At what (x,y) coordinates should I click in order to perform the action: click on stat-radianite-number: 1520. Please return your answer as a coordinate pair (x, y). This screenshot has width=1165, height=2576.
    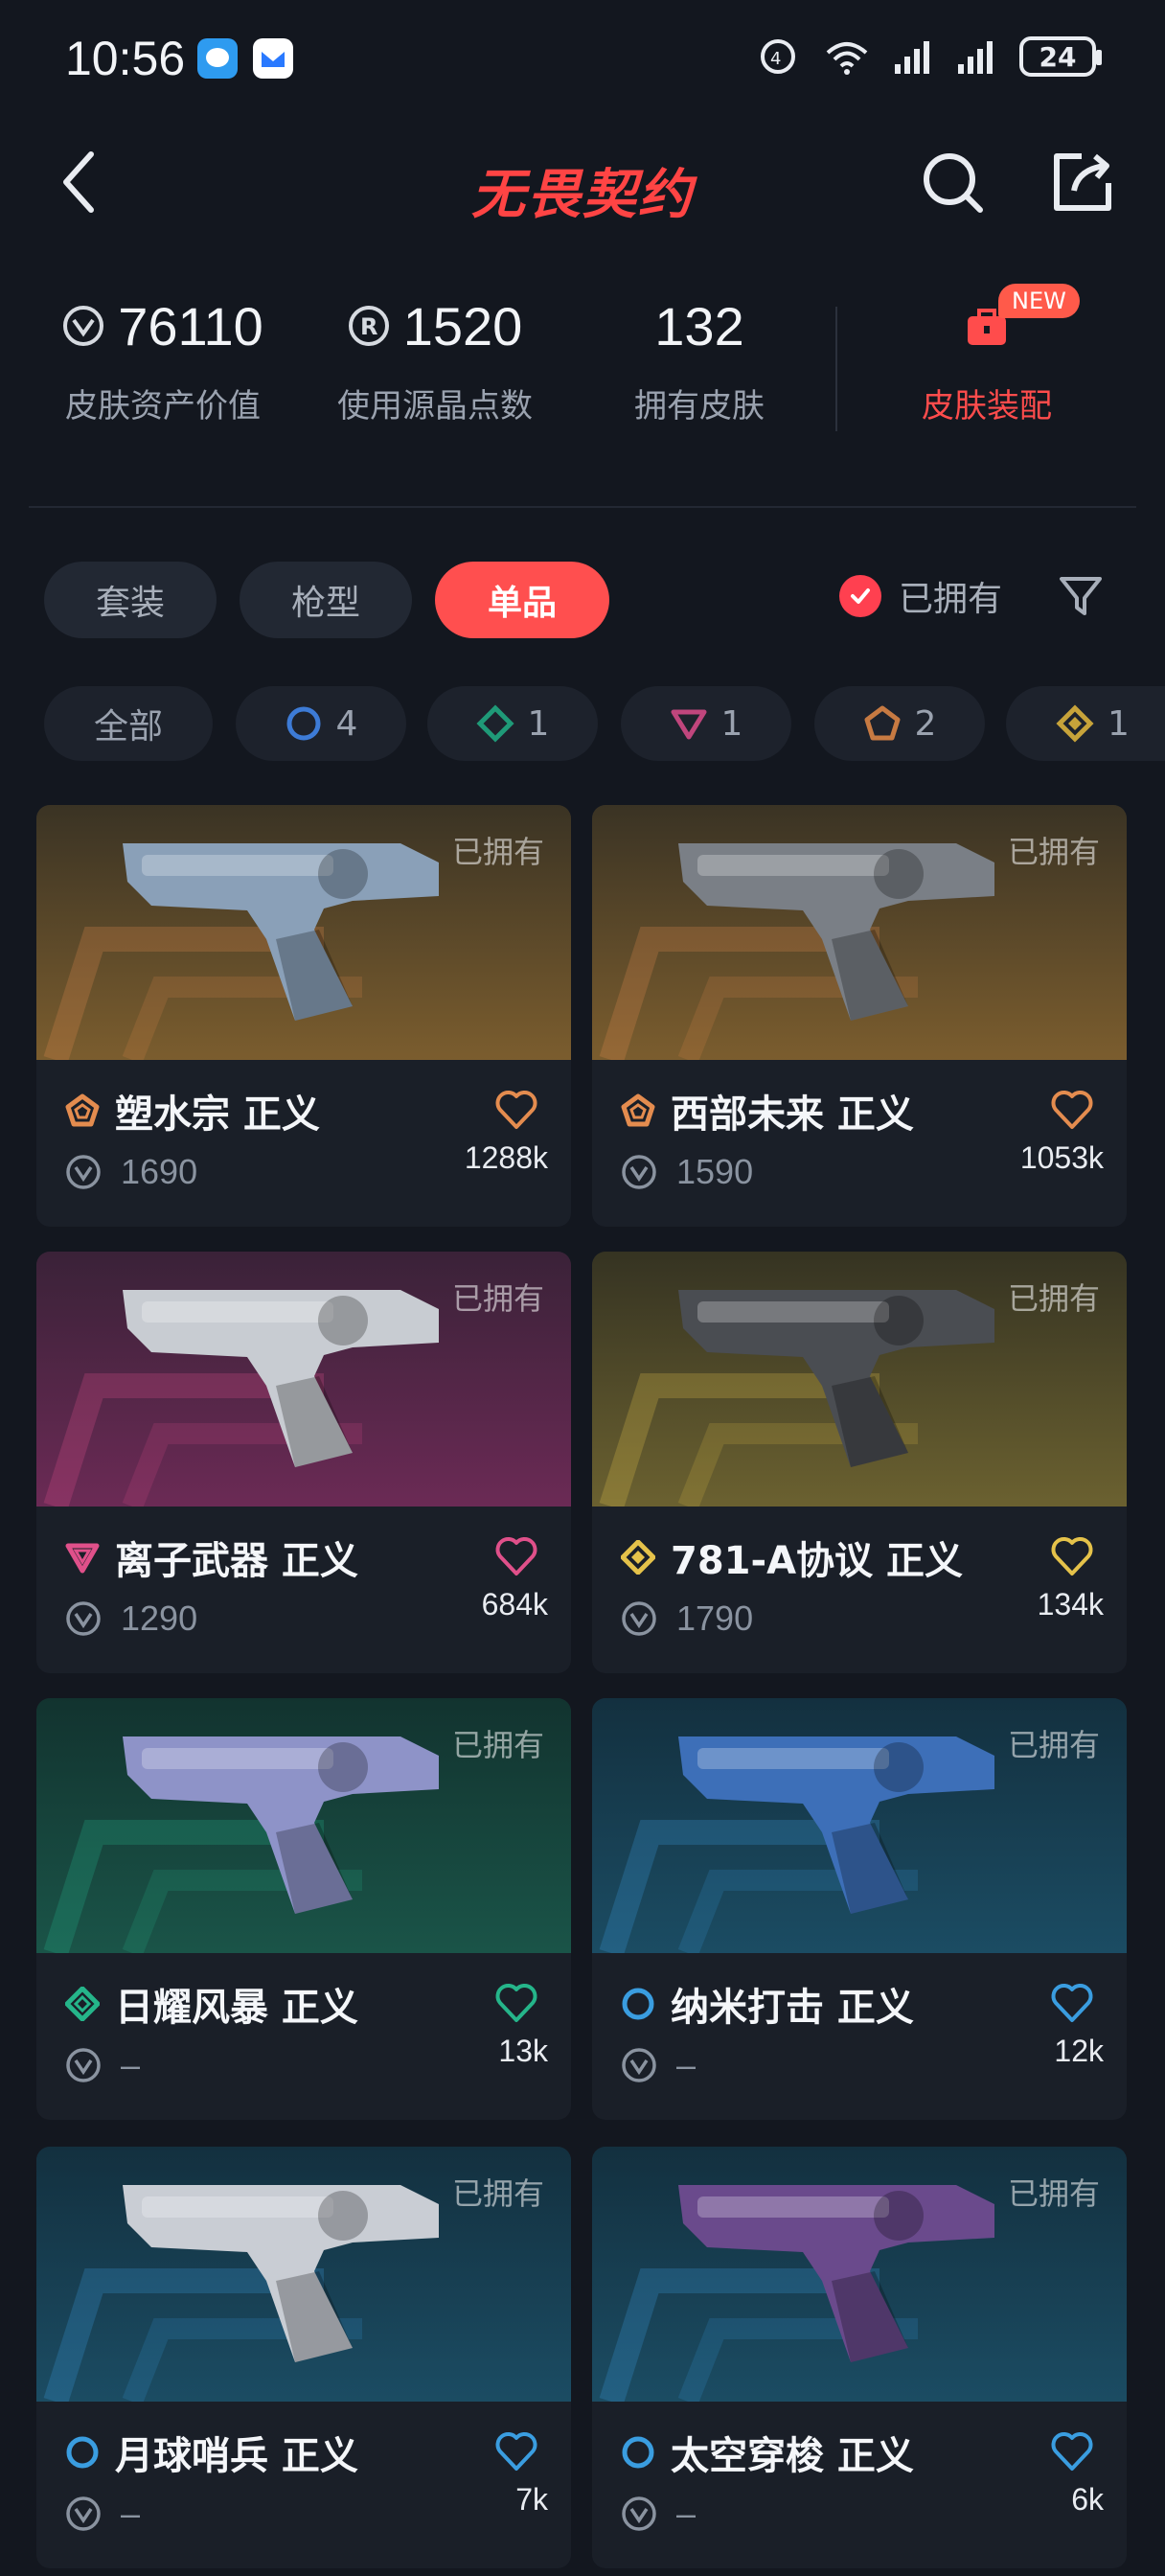
    Looking at the image, I should click on (463, 325).